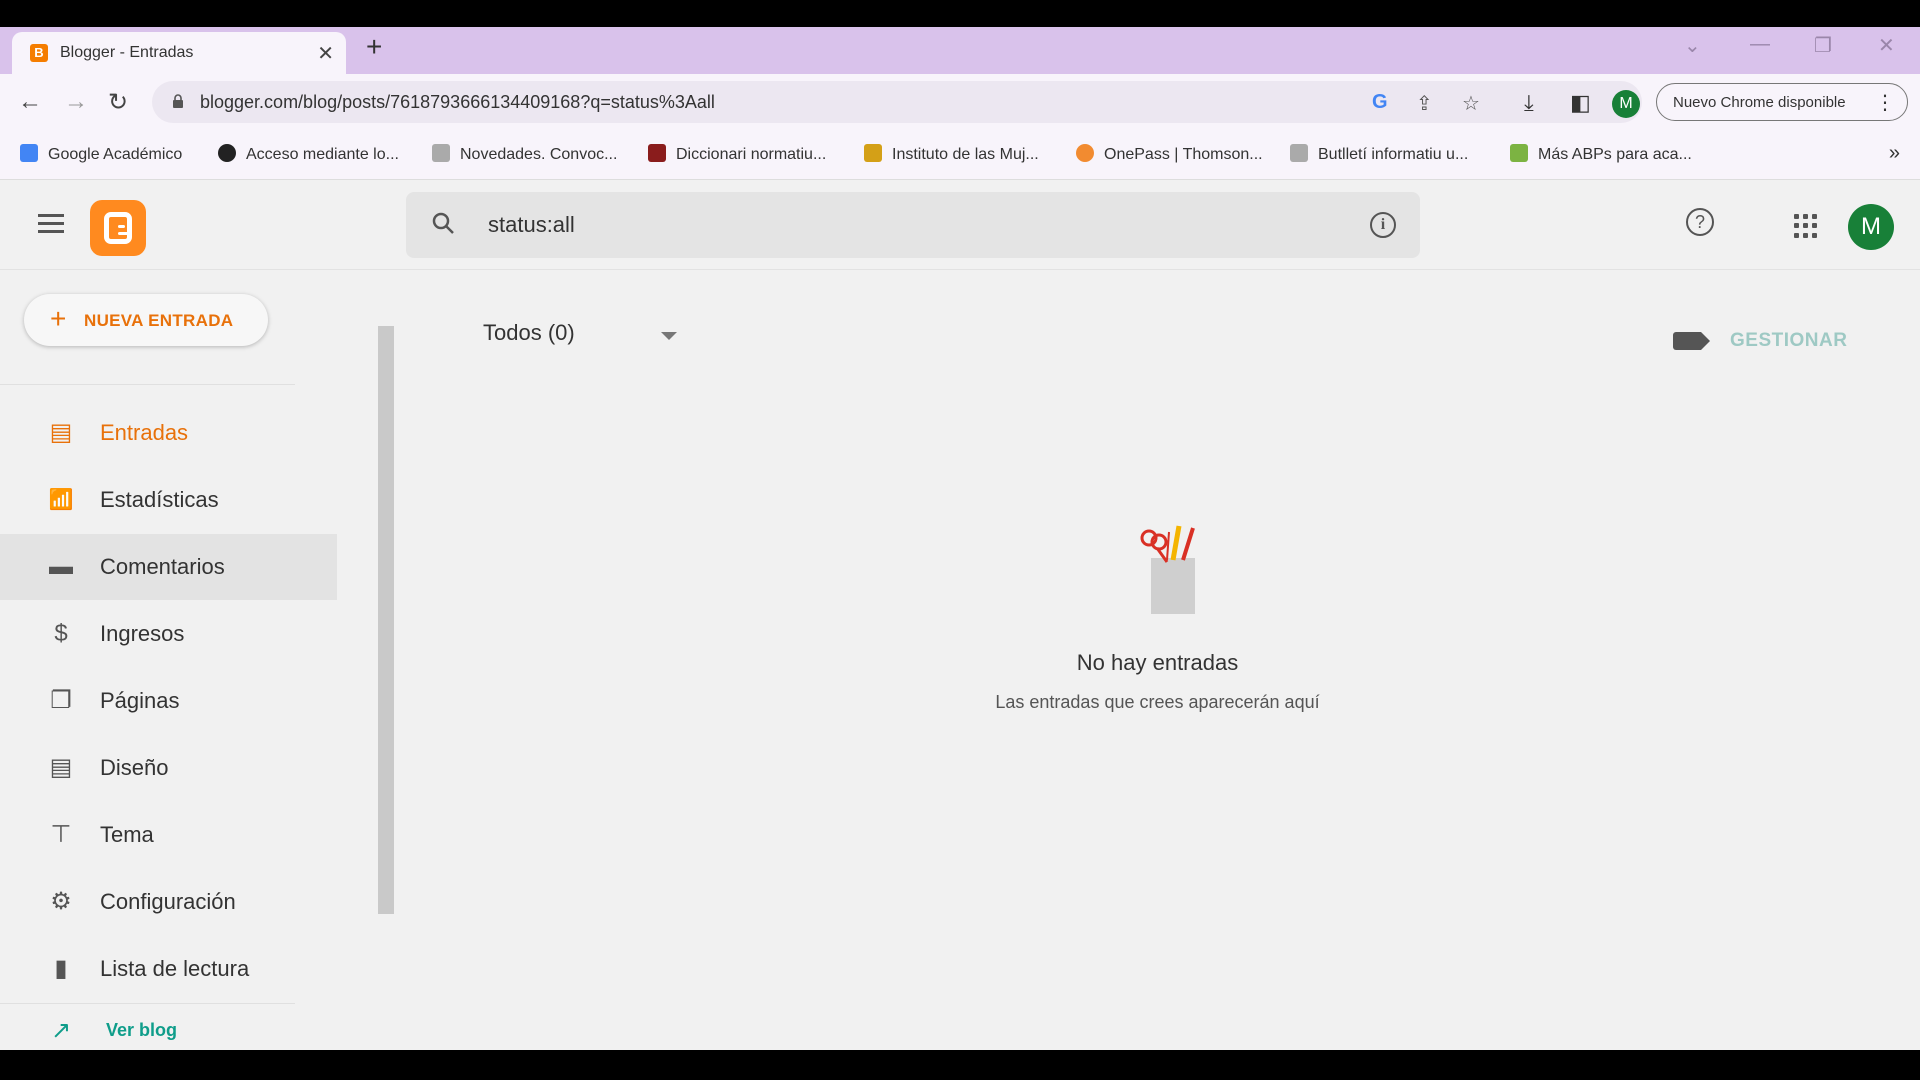 The width and height of the screenshot is (1920, 1080). What do you see at coordinates (1580, 103) in the screenshot?
I see `side-panel-icon: ◧` at bounding box center [1580, 103].